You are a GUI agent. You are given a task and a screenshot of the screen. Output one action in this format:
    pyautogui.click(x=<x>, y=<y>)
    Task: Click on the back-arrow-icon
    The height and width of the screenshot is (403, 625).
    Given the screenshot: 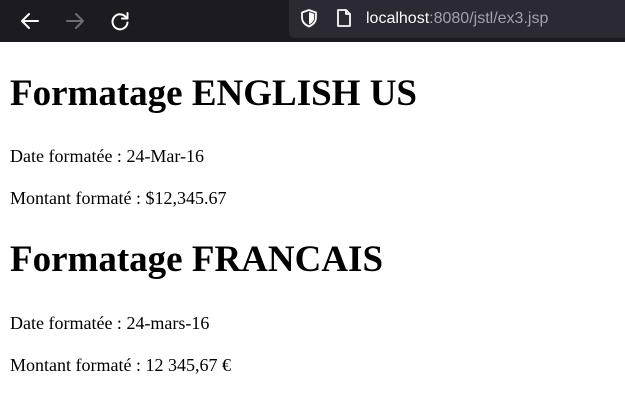 What is the action you would take?
    pyautogui.click(x=30, y=21)
    